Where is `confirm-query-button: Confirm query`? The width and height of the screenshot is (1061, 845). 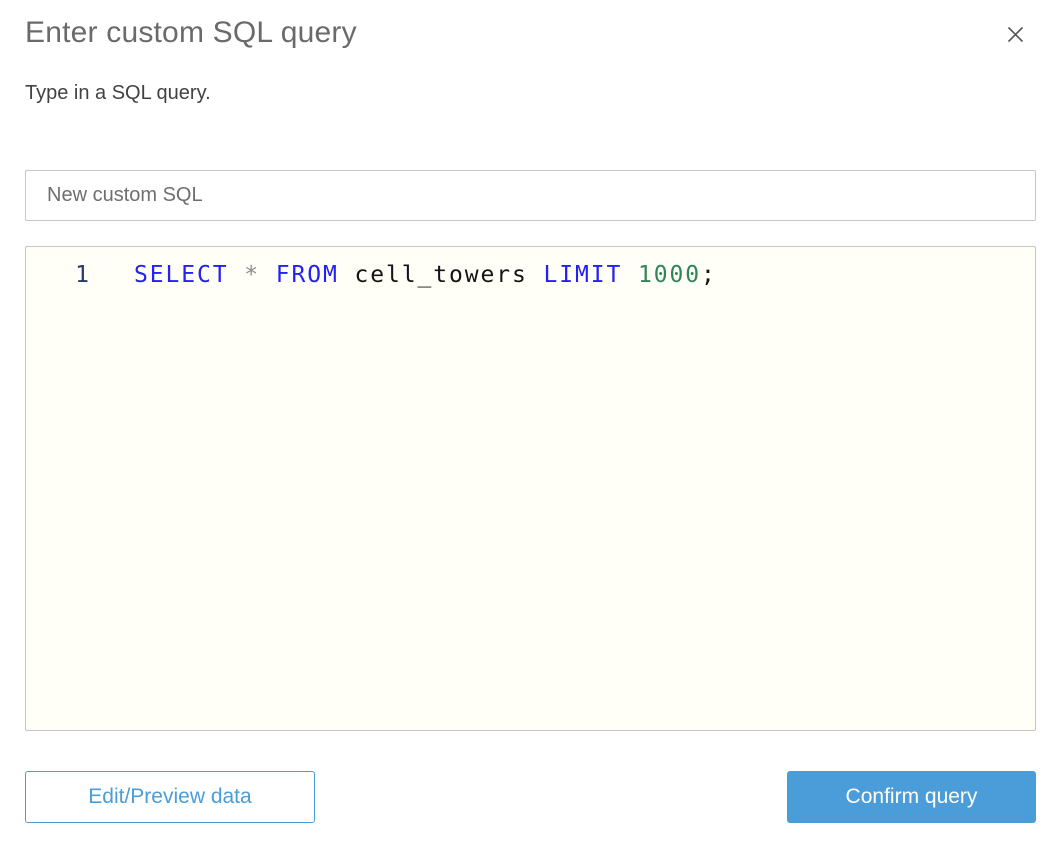
confirm-query-button: Confirm query is located at coordinates (911, 797).